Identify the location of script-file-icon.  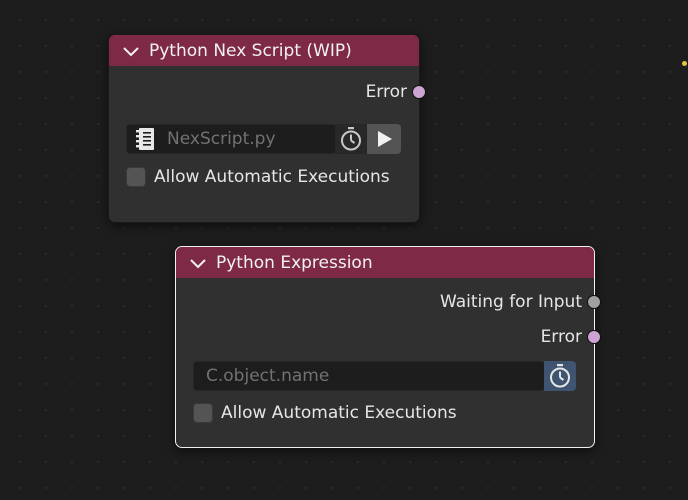
(145, 139).